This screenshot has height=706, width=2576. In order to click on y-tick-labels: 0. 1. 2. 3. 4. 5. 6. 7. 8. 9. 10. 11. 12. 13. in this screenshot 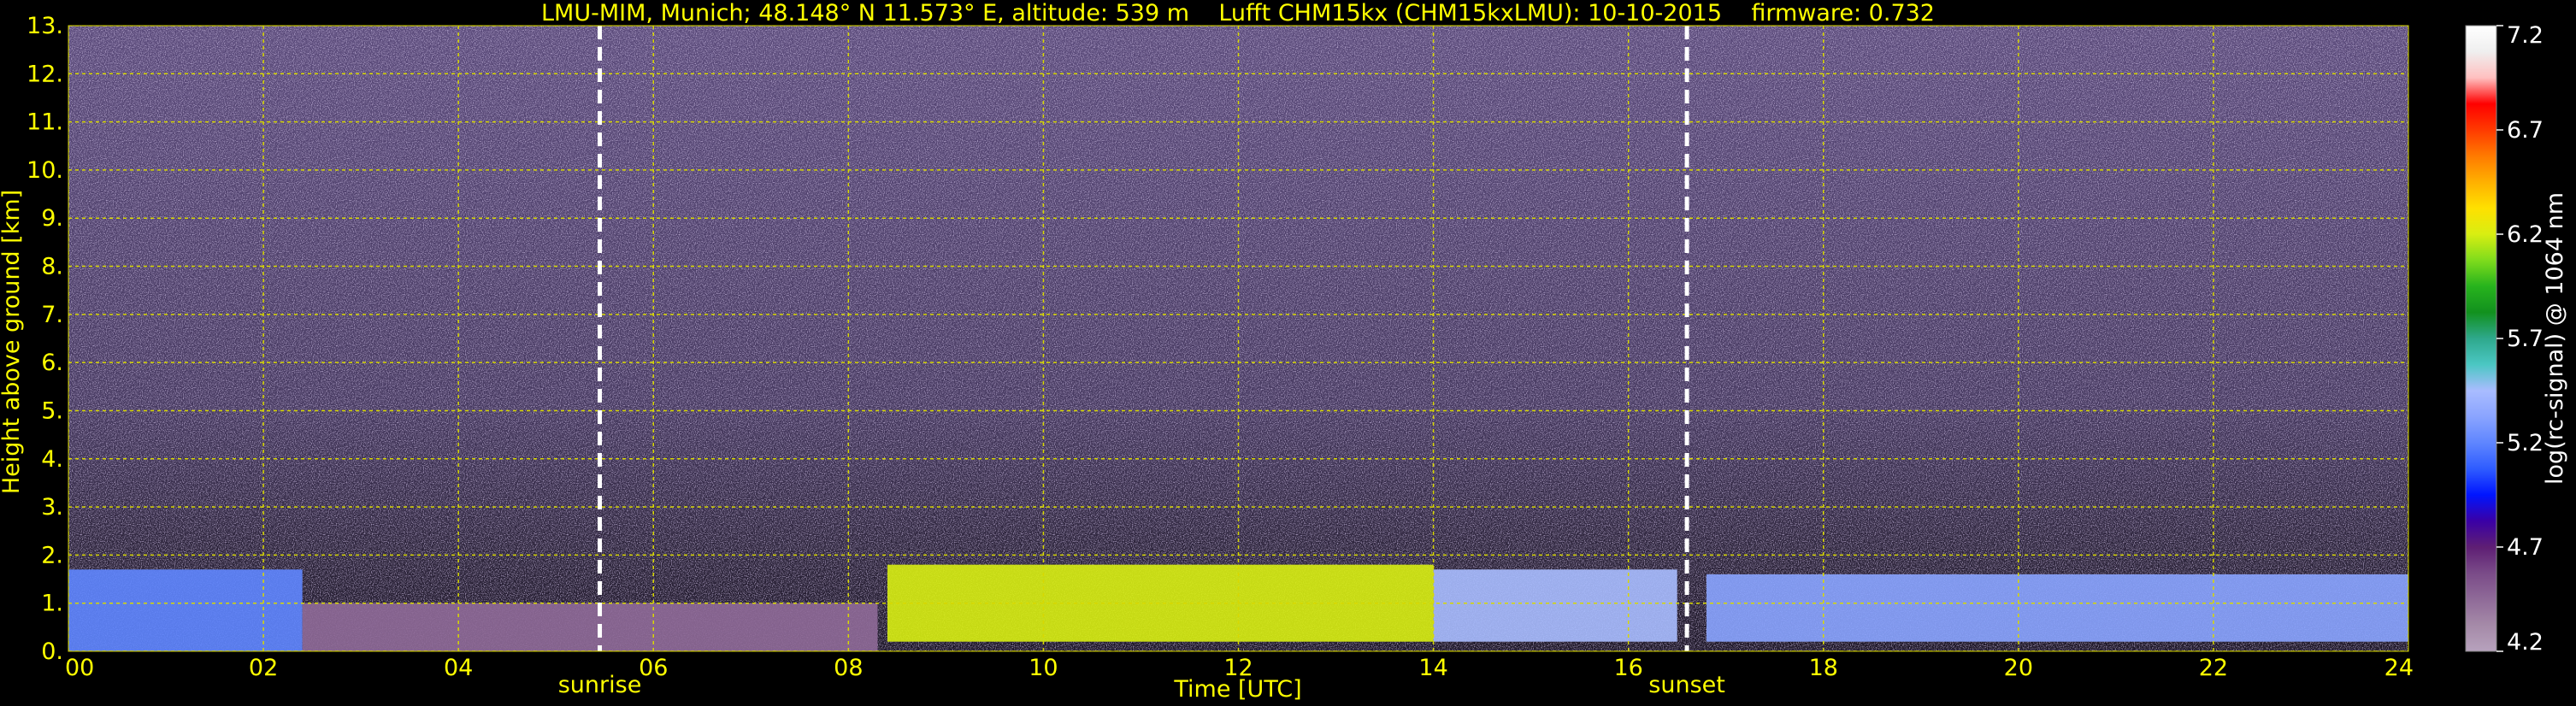, I will do `click(45, 339)`.